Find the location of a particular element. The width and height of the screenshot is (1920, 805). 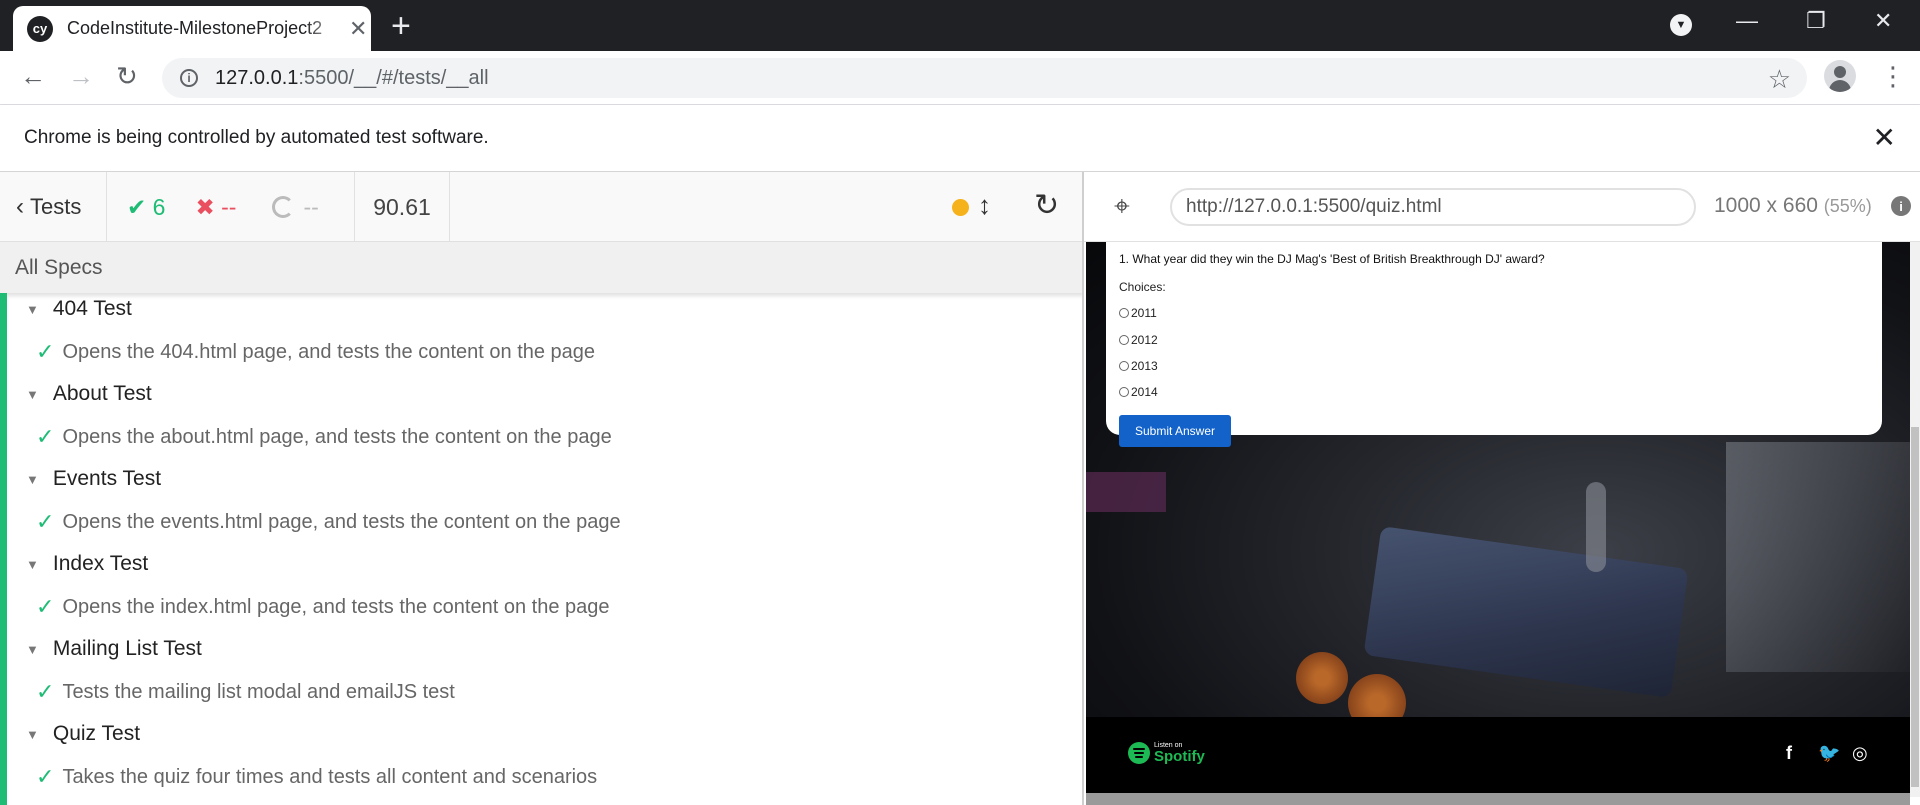

tab-close-icon: ✕ is located at coordinates (358, 29).